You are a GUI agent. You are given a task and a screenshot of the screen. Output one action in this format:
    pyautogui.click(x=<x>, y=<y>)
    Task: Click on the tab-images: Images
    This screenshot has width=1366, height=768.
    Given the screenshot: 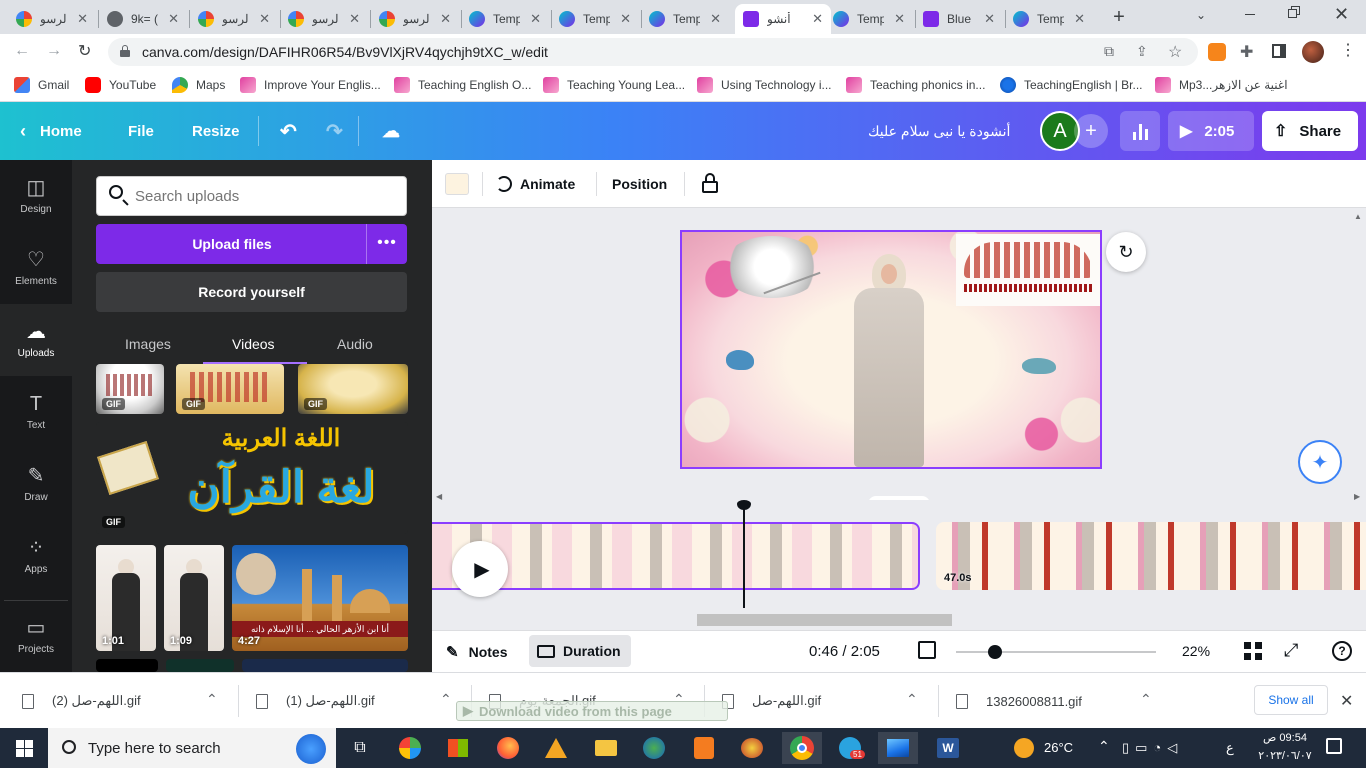 What is the action you would take?
    pyautogui.click(x=148, y=344)
    